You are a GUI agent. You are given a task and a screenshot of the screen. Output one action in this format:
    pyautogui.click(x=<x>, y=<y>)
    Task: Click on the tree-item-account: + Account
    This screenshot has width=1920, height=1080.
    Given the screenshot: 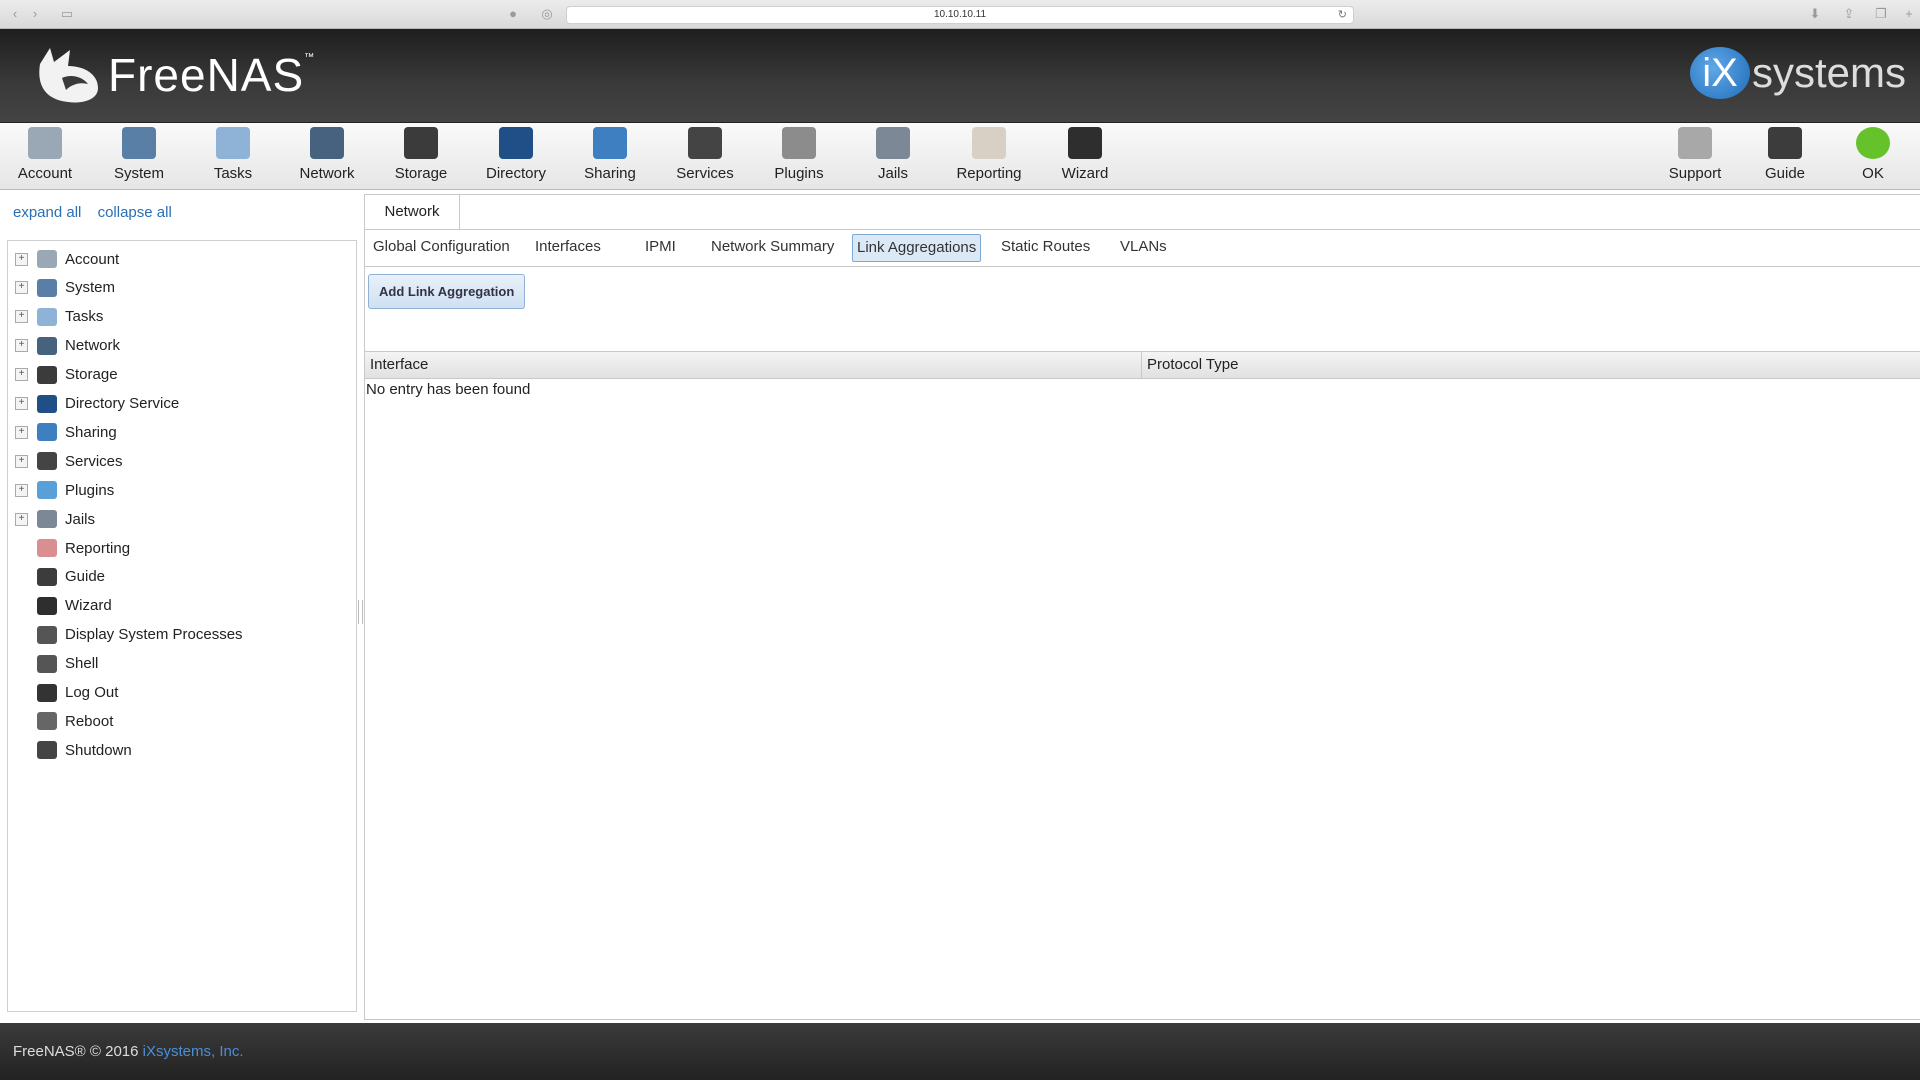 What is the action you would take?
    pyautogui.click(x=63, y=259)
    